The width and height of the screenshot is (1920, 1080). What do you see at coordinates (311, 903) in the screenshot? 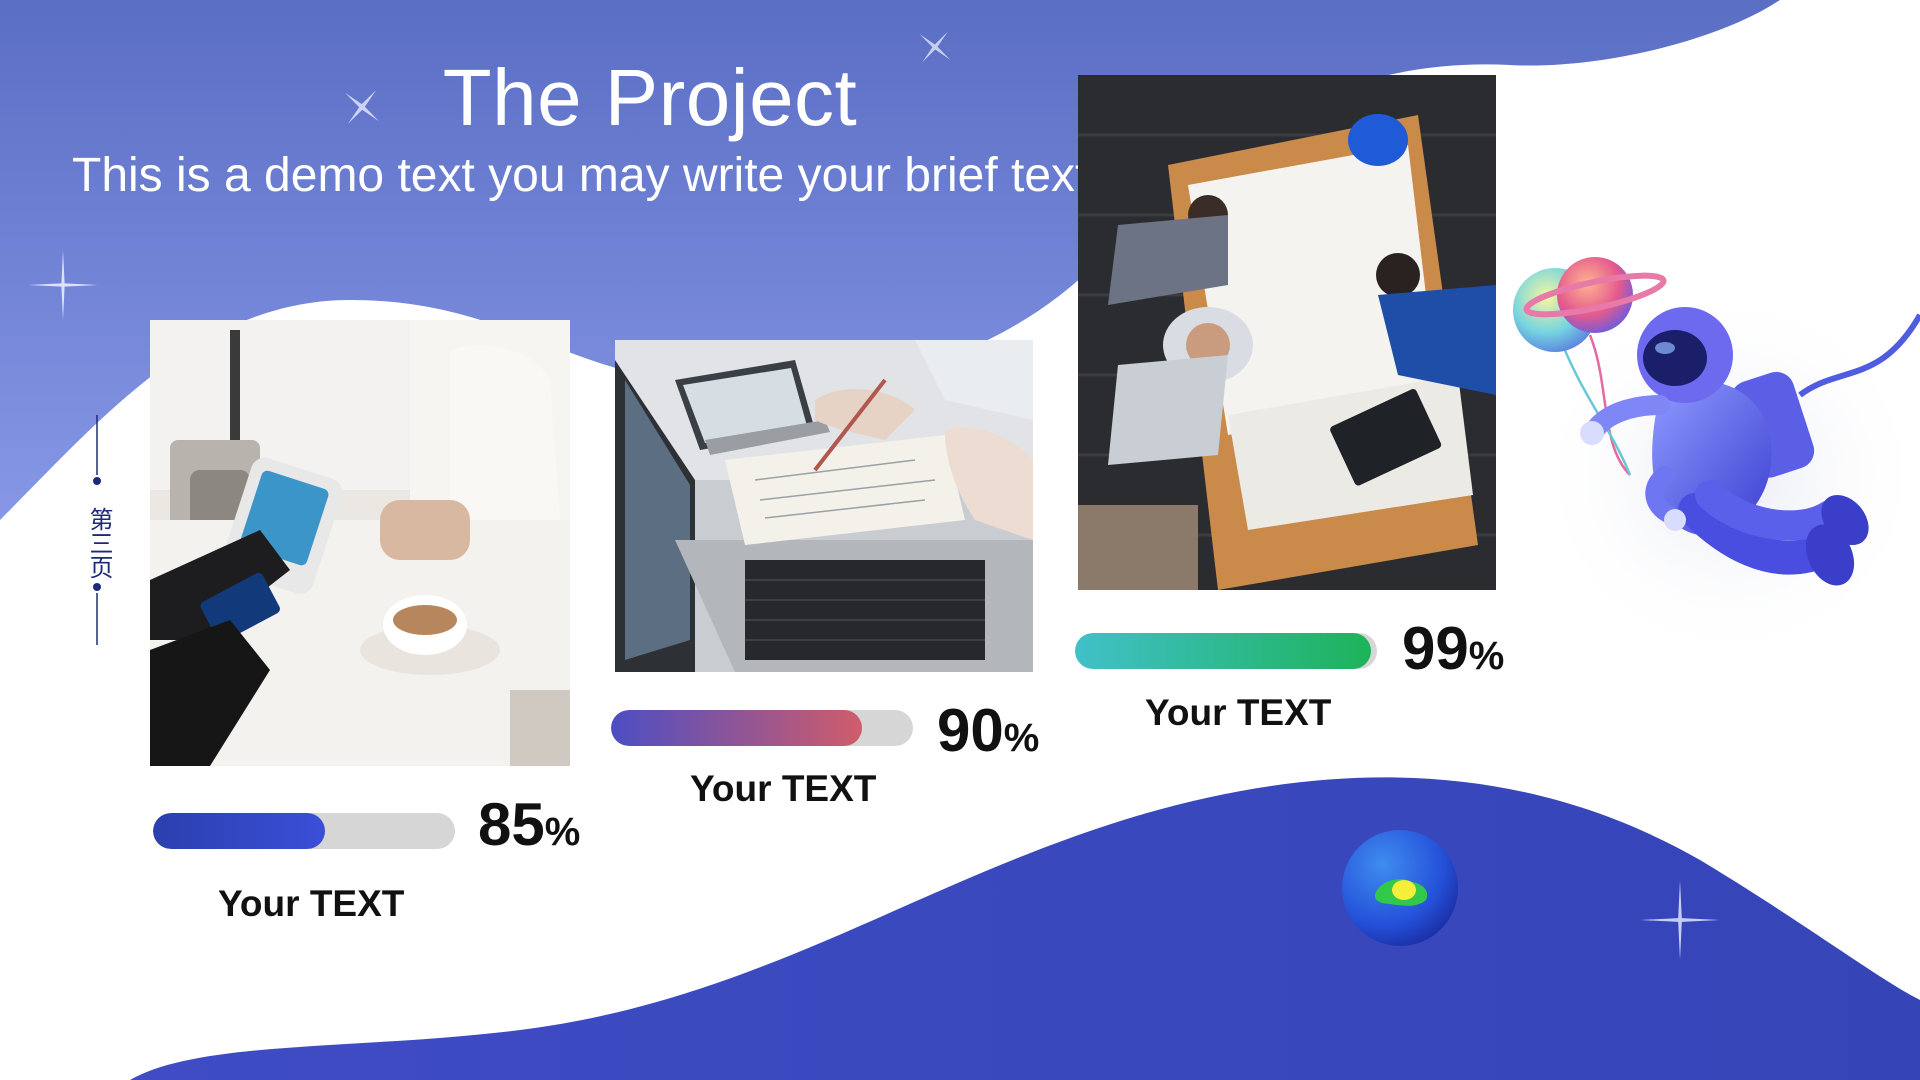
I see `caption-1: Your TEXT` at bounding box center [311, 903].